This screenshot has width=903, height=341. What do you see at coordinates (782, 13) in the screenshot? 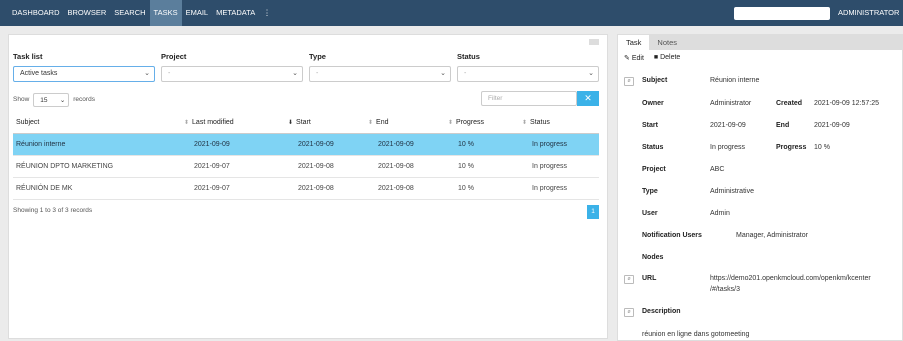
I see `global-search-input` at bounding box center [782, 13].